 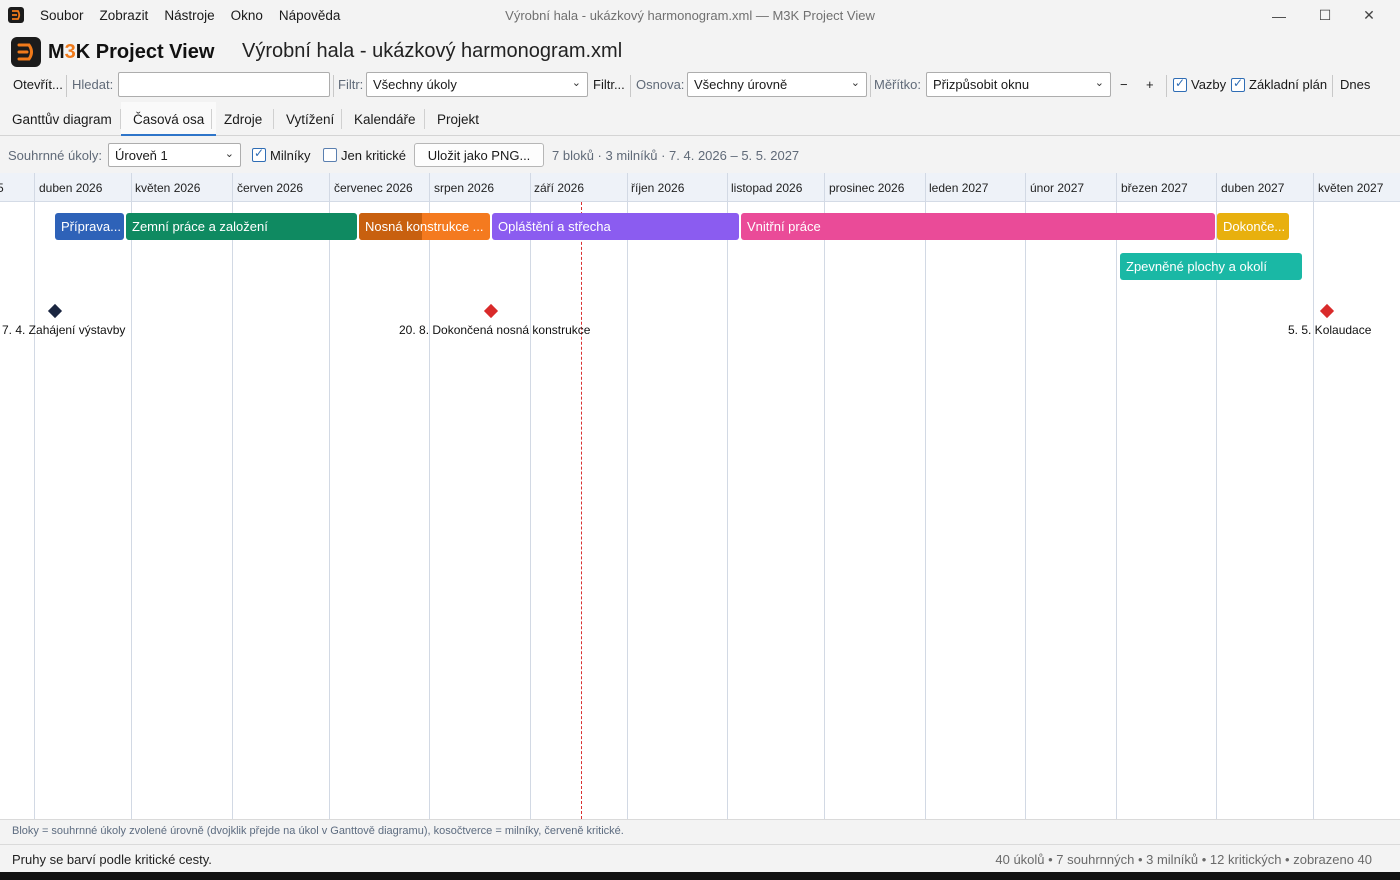 I want to click on menu-okno: Okno, so click(x=247, y=15).